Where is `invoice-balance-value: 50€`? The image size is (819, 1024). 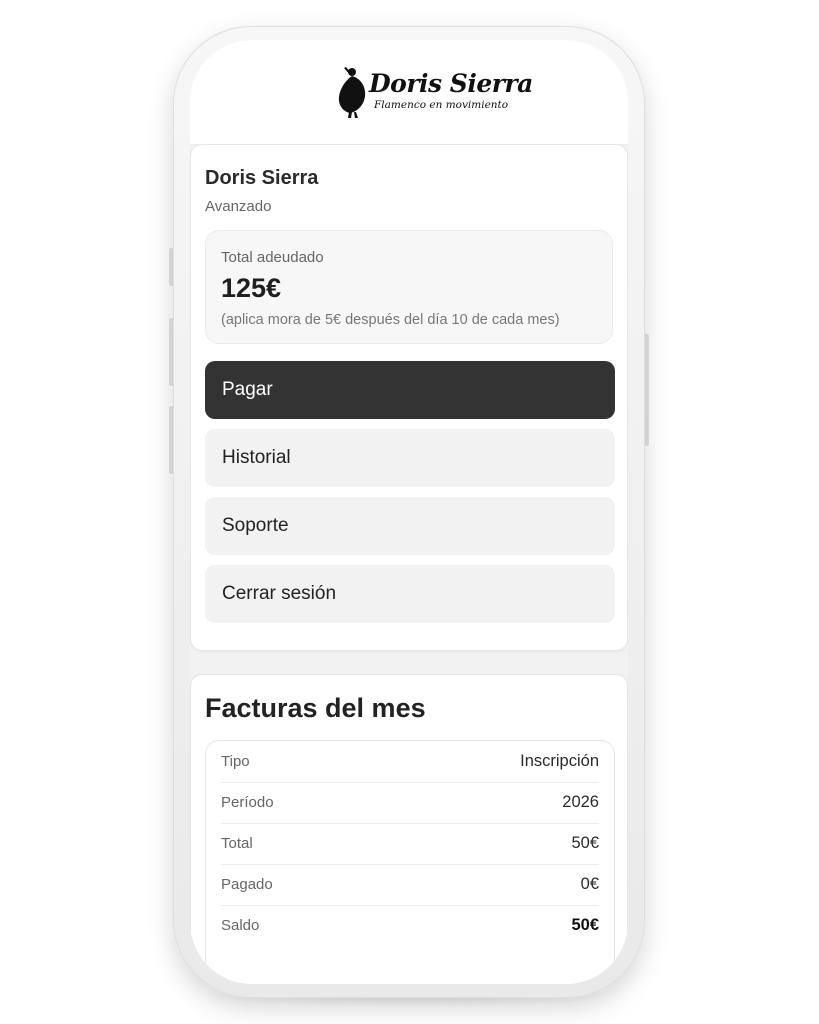 invoice-balance-value: 50€ is located at coordinates (585, 925).